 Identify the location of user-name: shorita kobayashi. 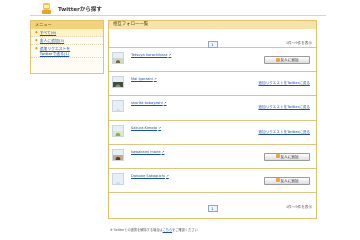
(147, 103).